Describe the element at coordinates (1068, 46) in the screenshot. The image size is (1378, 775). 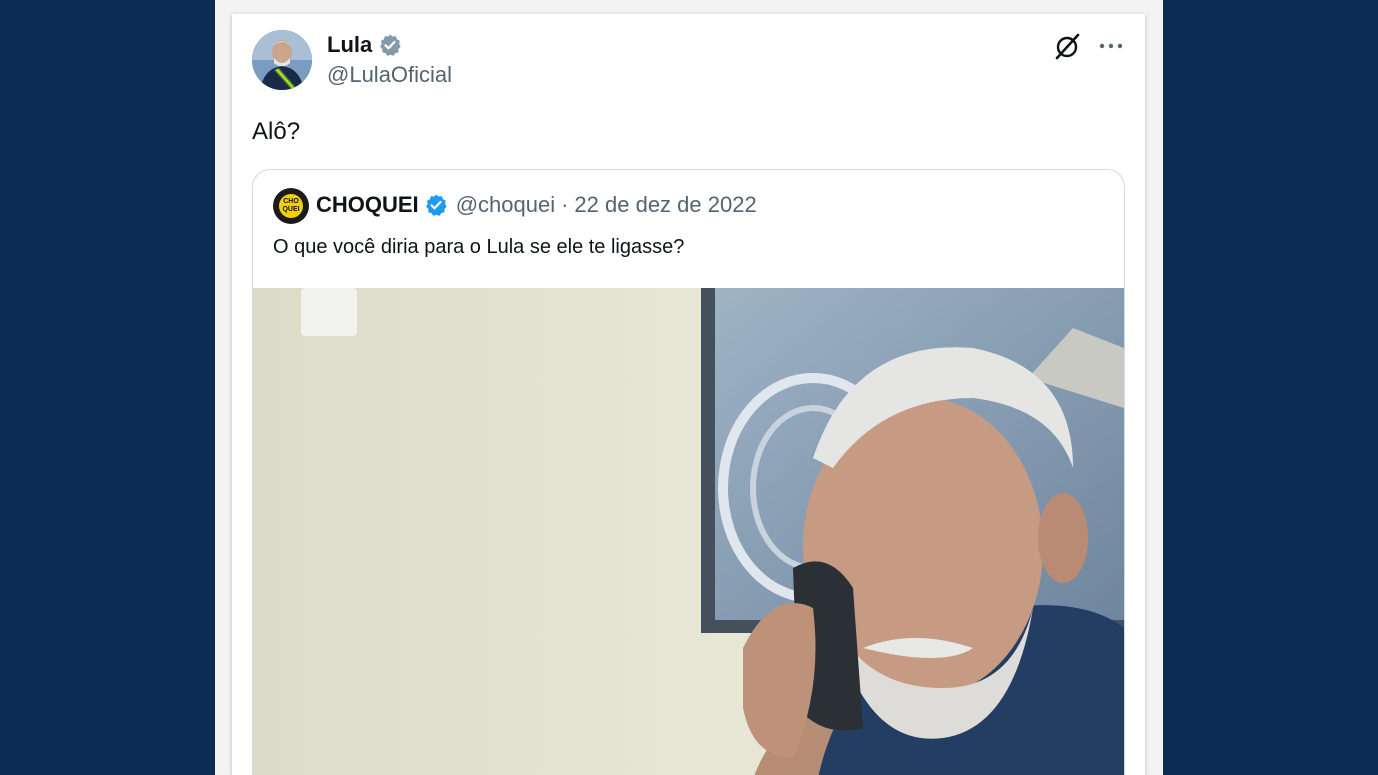
I see `grok-icon` at that location.